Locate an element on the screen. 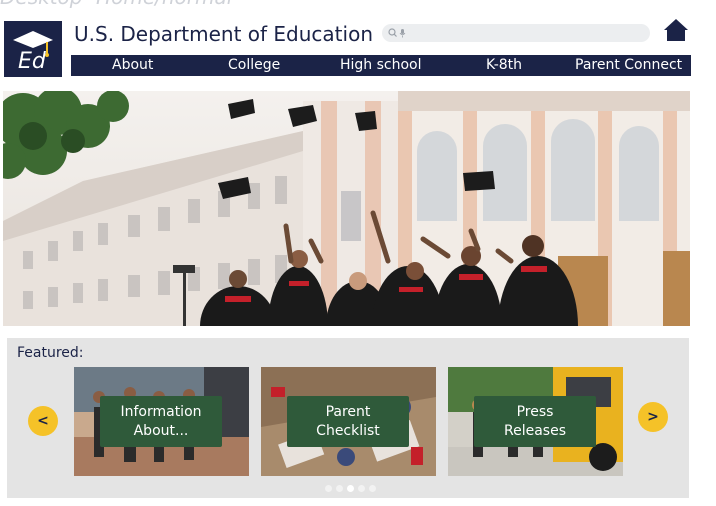 The width and height of the screenshot is (716, 506). logo-letters: Ed is located at coordinates (32, 60).